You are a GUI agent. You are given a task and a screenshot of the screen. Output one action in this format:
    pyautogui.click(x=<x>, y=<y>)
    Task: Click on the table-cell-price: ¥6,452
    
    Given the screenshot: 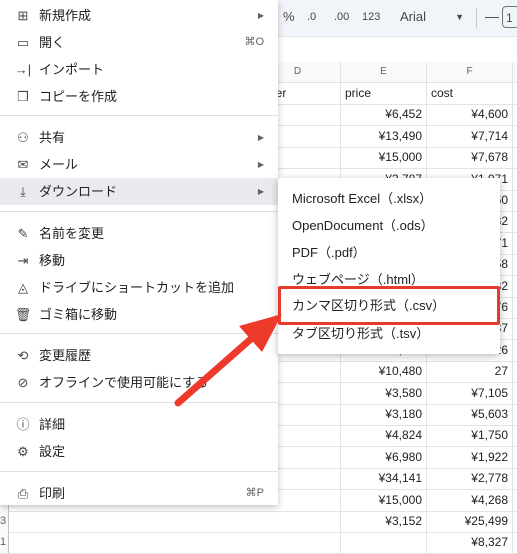 What is the action you would take?
    pyautogui.click(x=384, y=115)
    